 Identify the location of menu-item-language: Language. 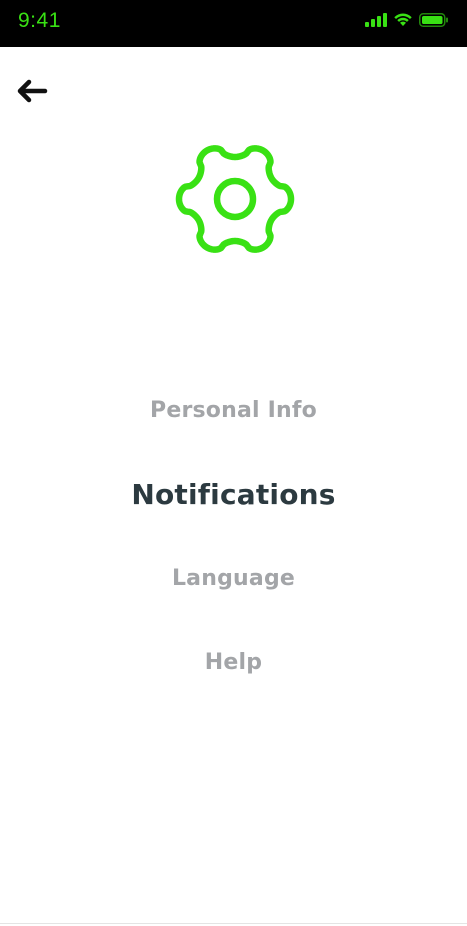
(233, 578).